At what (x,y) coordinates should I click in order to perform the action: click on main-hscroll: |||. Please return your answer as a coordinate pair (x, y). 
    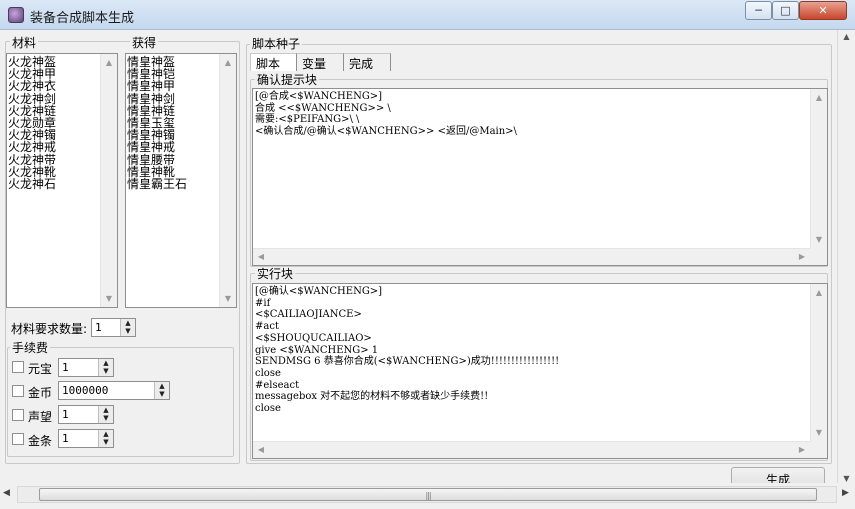
    Looking at the image, I should click on (427, 494).